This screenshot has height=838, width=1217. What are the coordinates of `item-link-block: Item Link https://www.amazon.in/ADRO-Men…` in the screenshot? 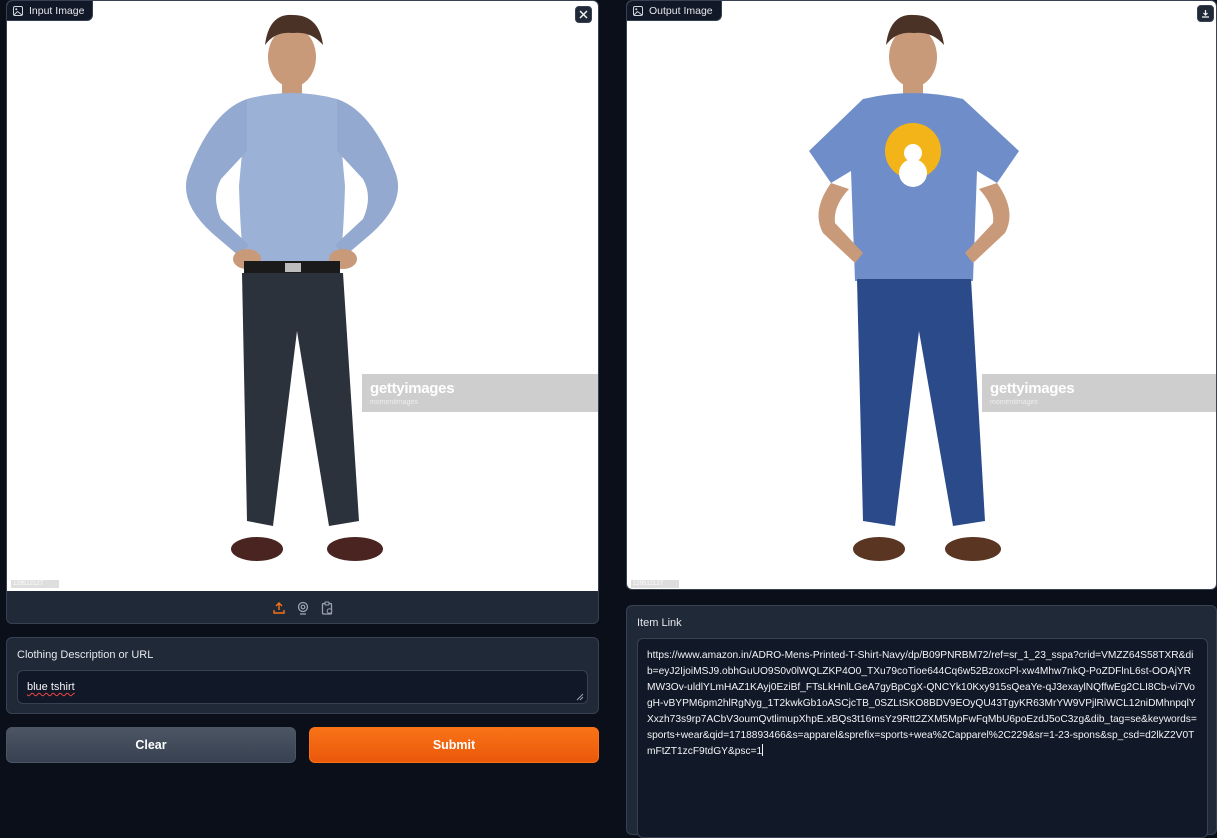 It's located at (921, 721).